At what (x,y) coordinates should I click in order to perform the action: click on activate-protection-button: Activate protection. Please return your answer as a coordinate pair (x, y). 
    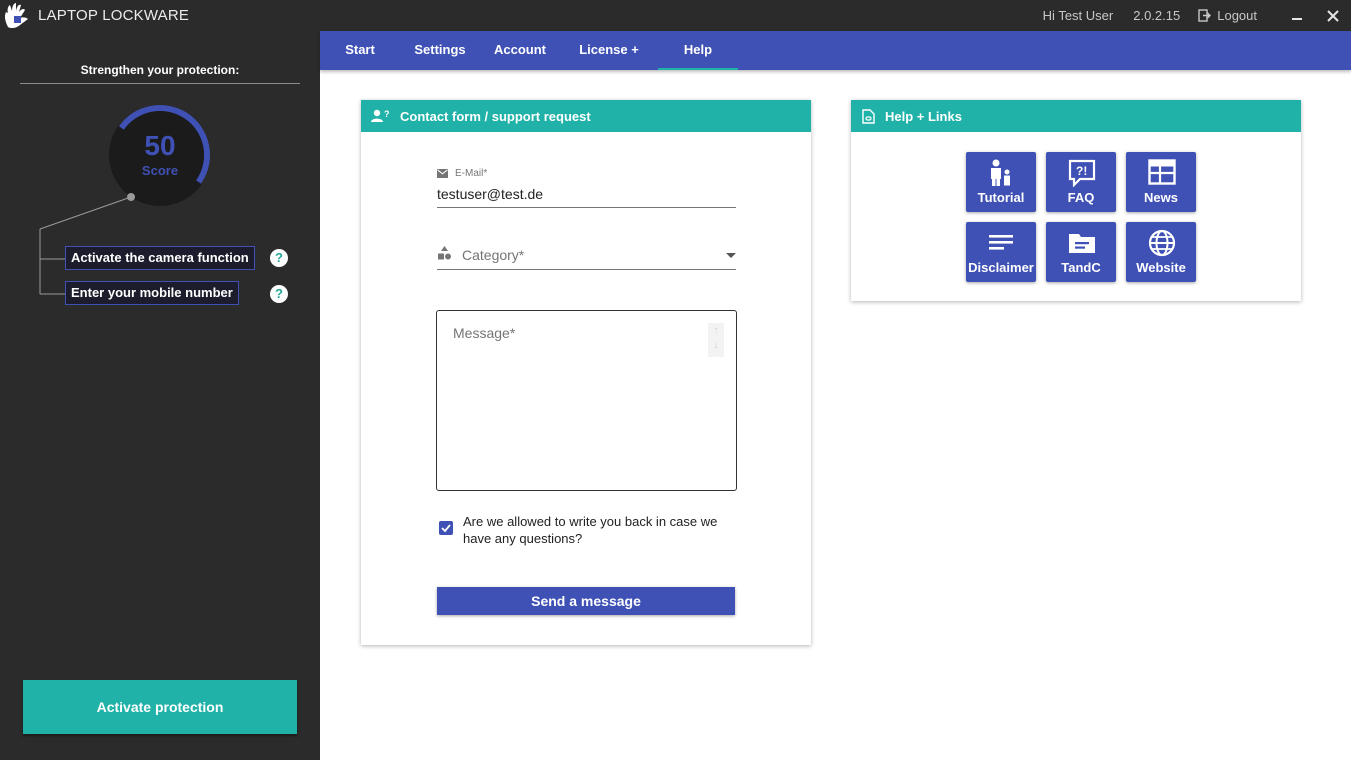
    Looking at the image, I should click on (160, 707).